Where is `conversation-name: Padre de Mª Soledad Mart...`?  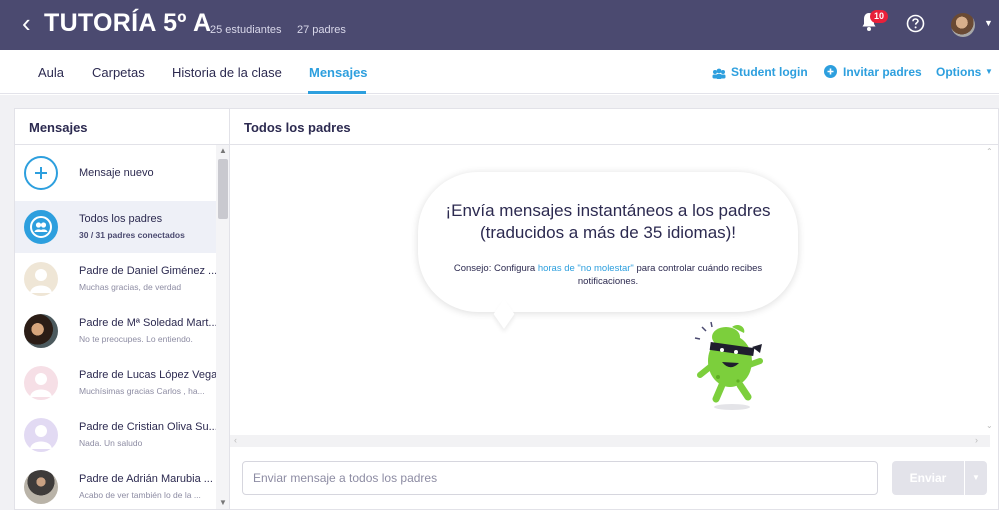 conversation-name: Padre de Mª Soledad Mart... is located at coordinates (148, 323).